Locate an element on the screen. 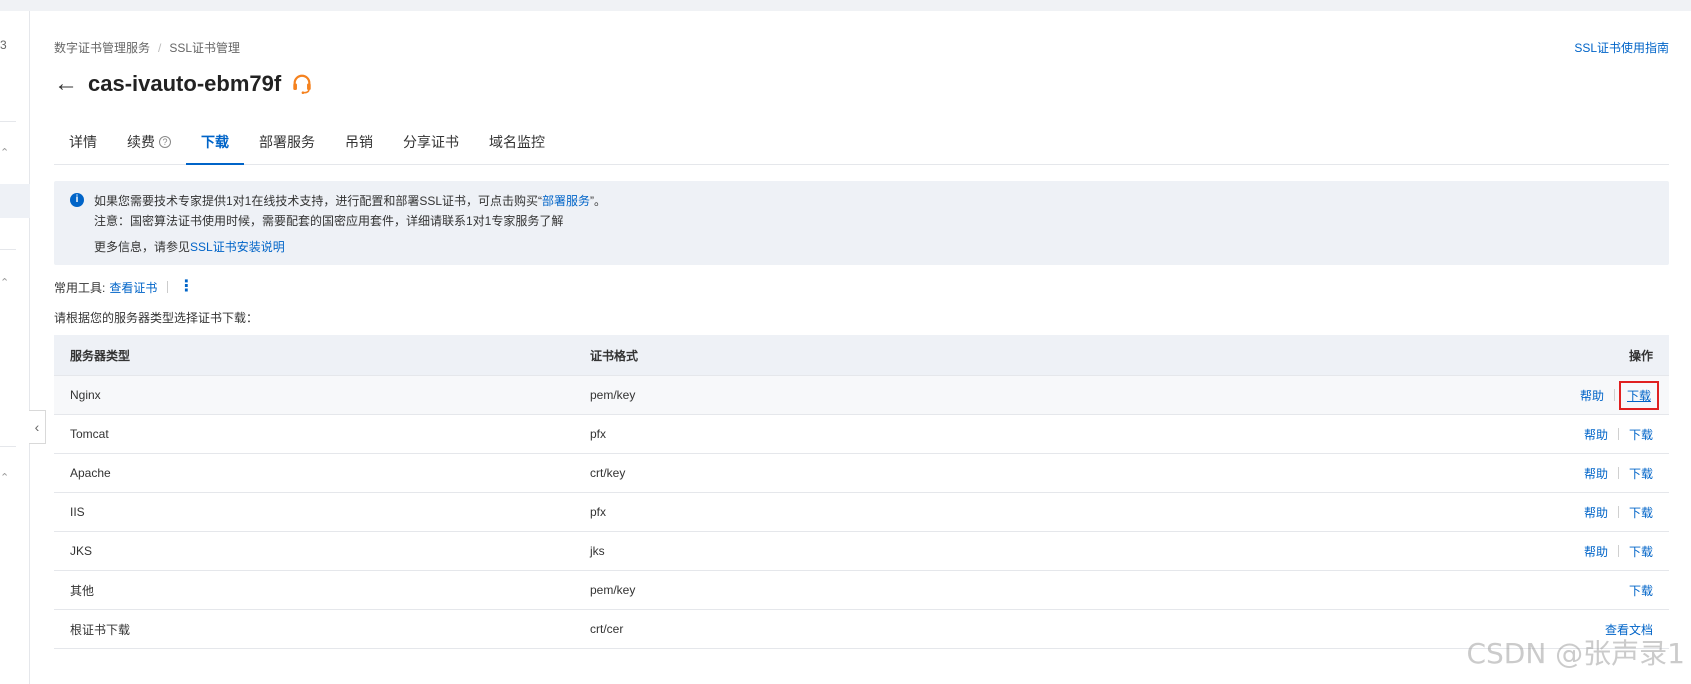 The image size is (1691, 684). cell-server-type: Apache is located at coordinates (90, 473).